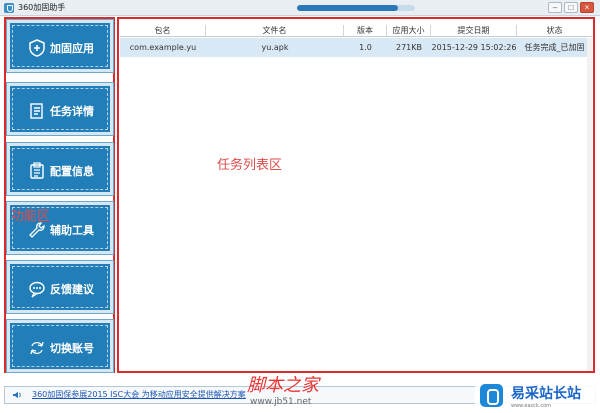 The width and height of the screenshot is (600, 413). What do you see at coordinates (587, 7) in the screenshot?
I see `close-button: ×` at bounding box center [587, 7].